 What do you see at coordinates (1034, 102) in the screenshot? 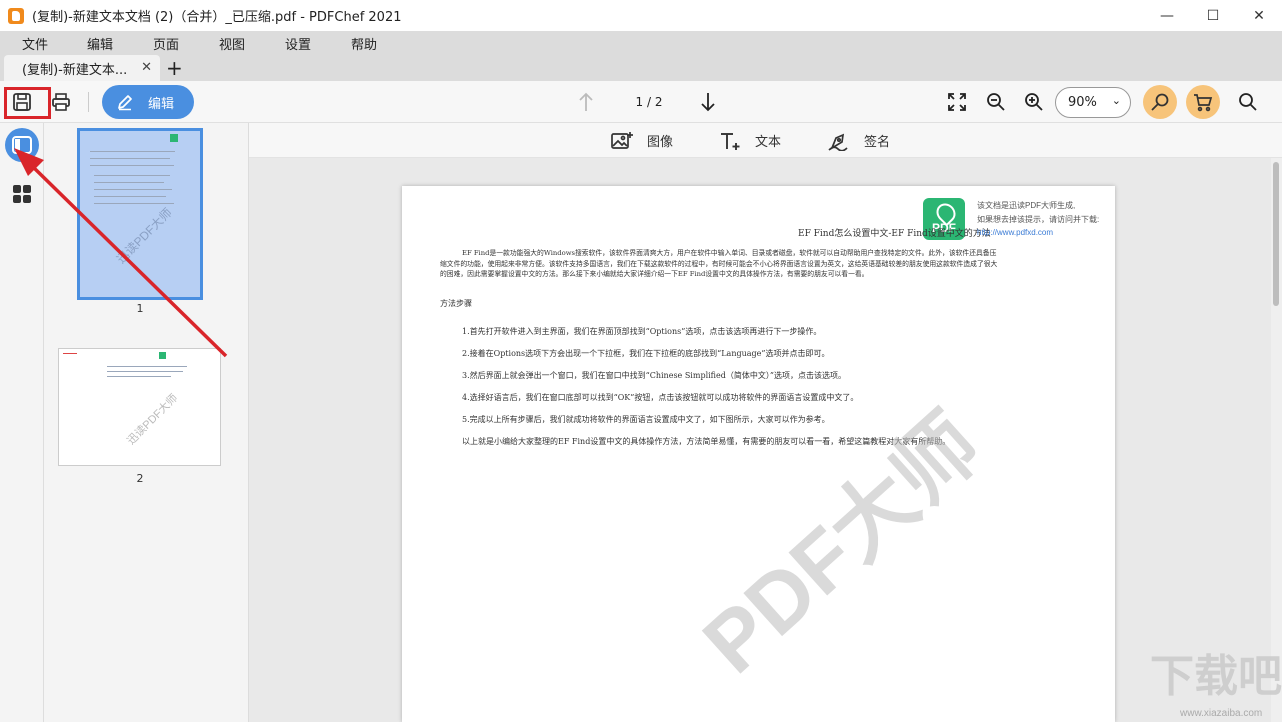
I see `zoom-in-icon` at bounding box center [1034, 102].